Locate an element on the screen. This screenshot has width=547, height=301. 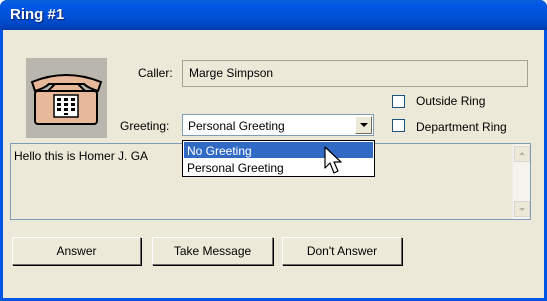
greeting-dropdown-list: No Greeting Personal Greeting is located at coordinates (278, 158).